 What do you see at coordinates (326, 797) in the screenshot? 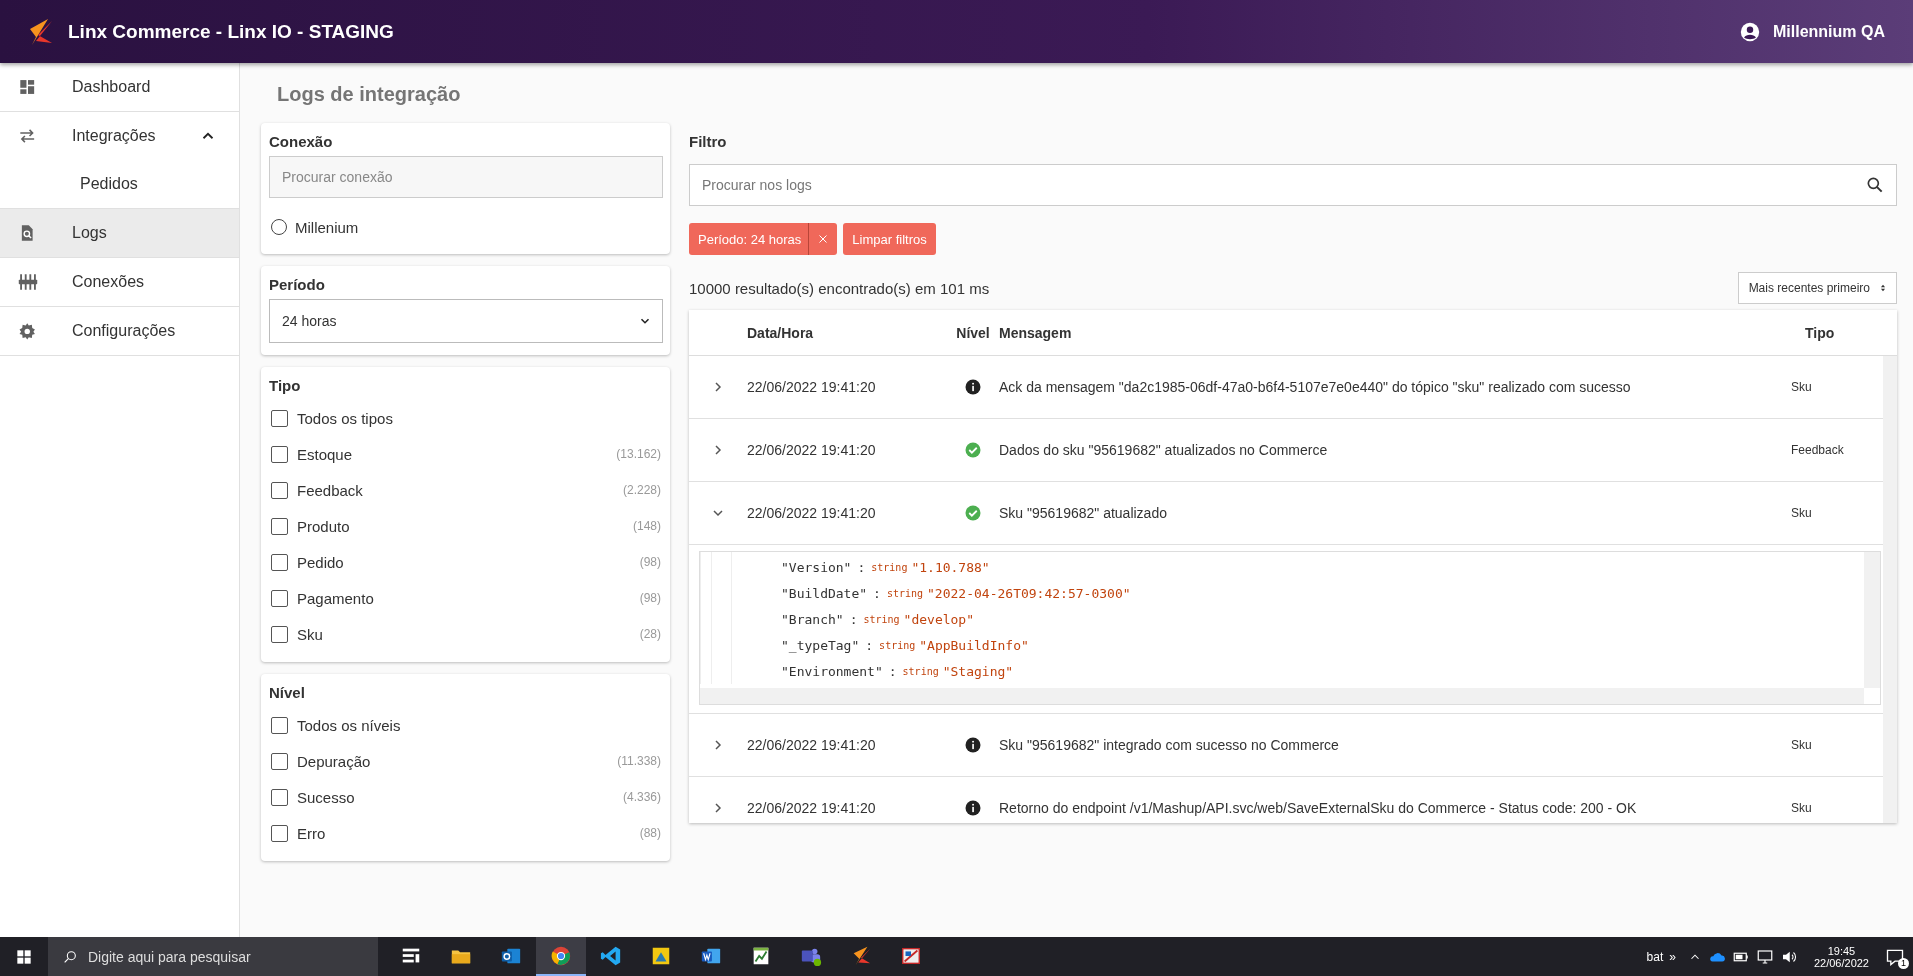
I see `option-label: Sucesso` at bounding box center [326, 797].